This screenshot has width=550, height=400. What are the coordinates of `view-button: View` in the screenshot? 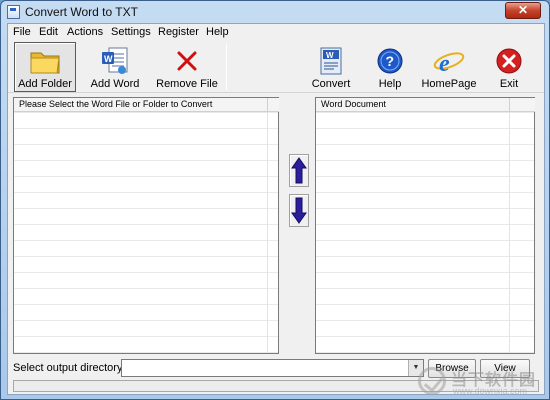 It's located at (505, 368).